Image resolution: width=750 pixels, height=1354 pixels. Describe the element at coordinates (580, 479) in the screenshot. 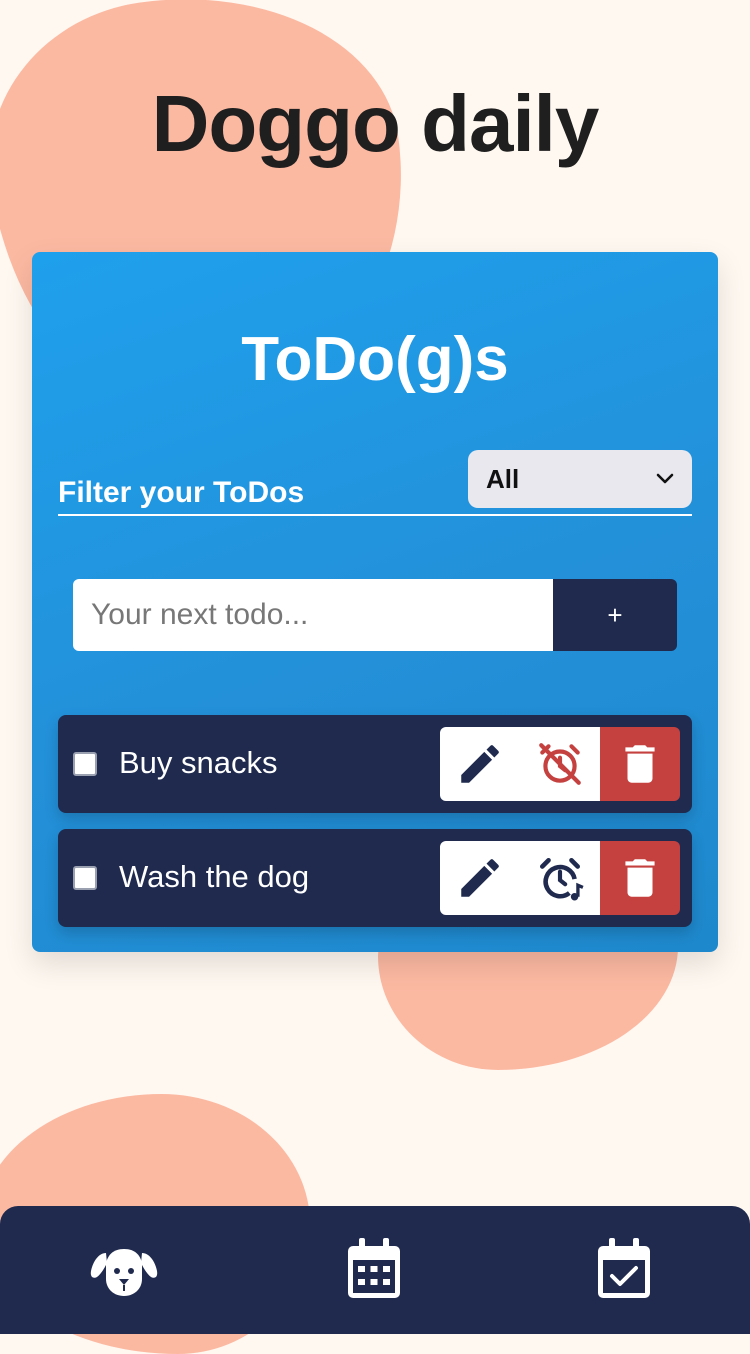

I see `filter-select: All` at that location.